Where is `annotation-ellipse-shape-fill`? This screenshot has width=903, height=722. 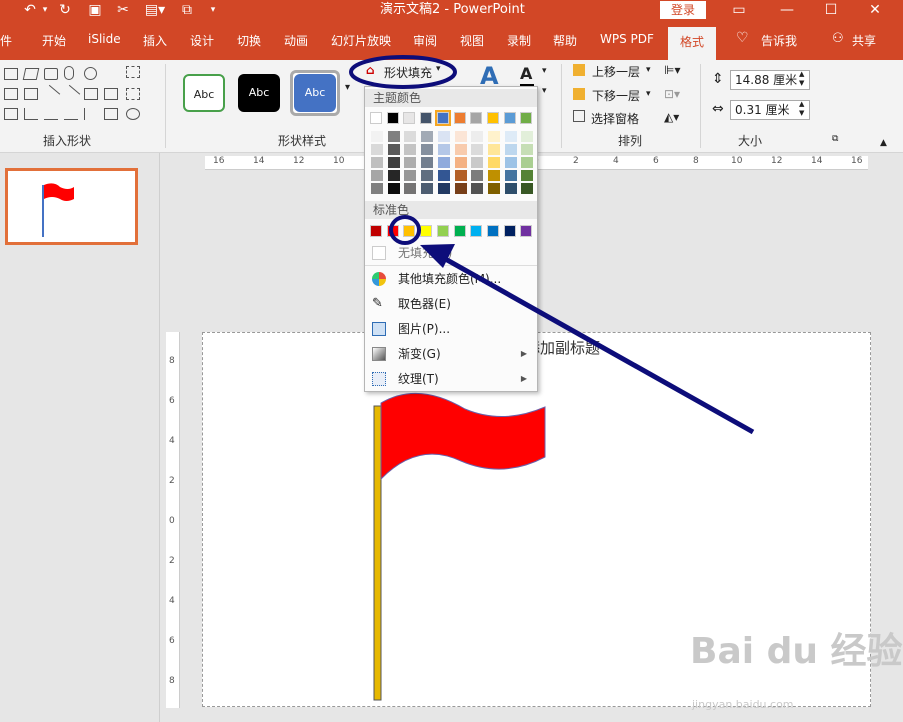 annotation-ellipse-shape-fill is located at coordinates (403, 72).